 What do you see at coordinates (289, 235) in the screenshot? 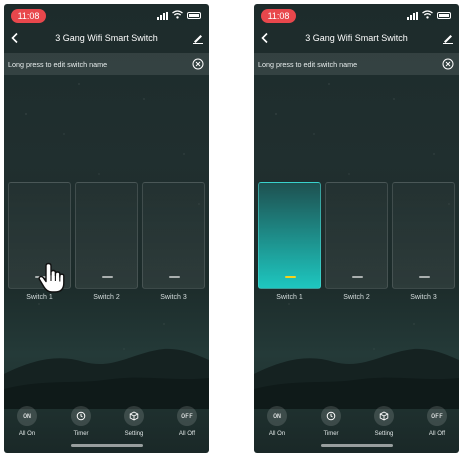
I see `switch-1-panel` at bounding box center [289, 235].